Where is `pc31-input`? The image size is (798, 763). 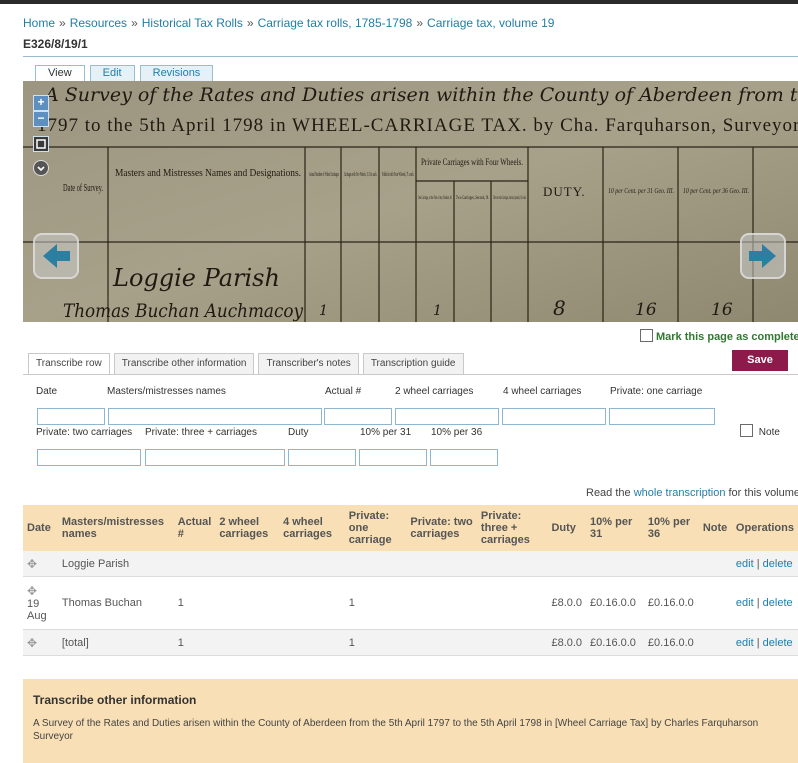 pc31-input is located at coordinates (393, 457).